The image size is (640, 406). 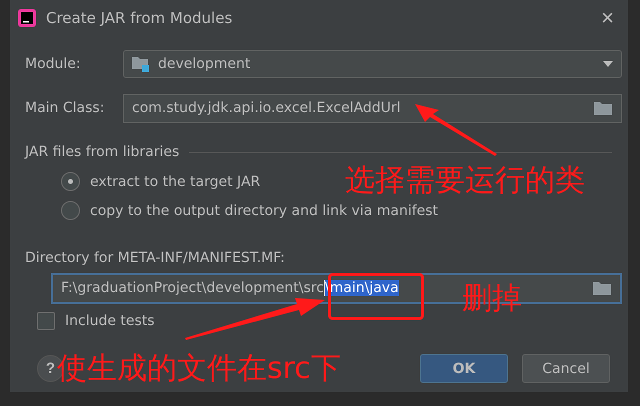 What do you see at coordinates (110, 321) in the screenshot?
I see `include-tests-label: Include tests` at bounding box center [110, 321].